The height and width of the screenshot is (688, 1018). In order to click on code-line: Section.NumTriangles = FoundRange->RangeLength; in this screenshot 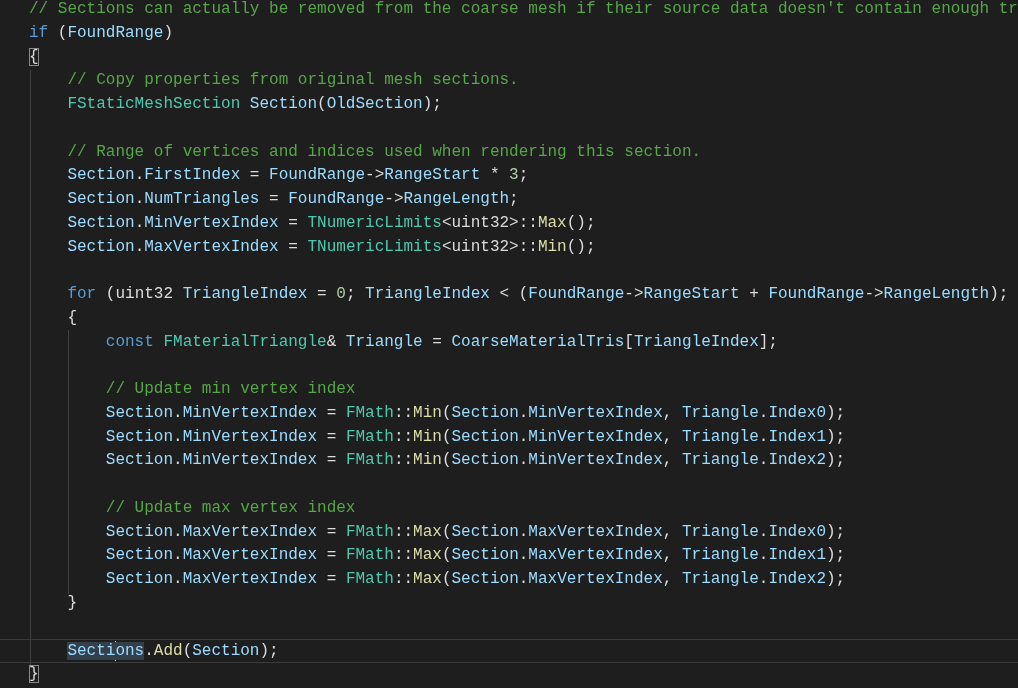, I will do `click(292, 199)`.